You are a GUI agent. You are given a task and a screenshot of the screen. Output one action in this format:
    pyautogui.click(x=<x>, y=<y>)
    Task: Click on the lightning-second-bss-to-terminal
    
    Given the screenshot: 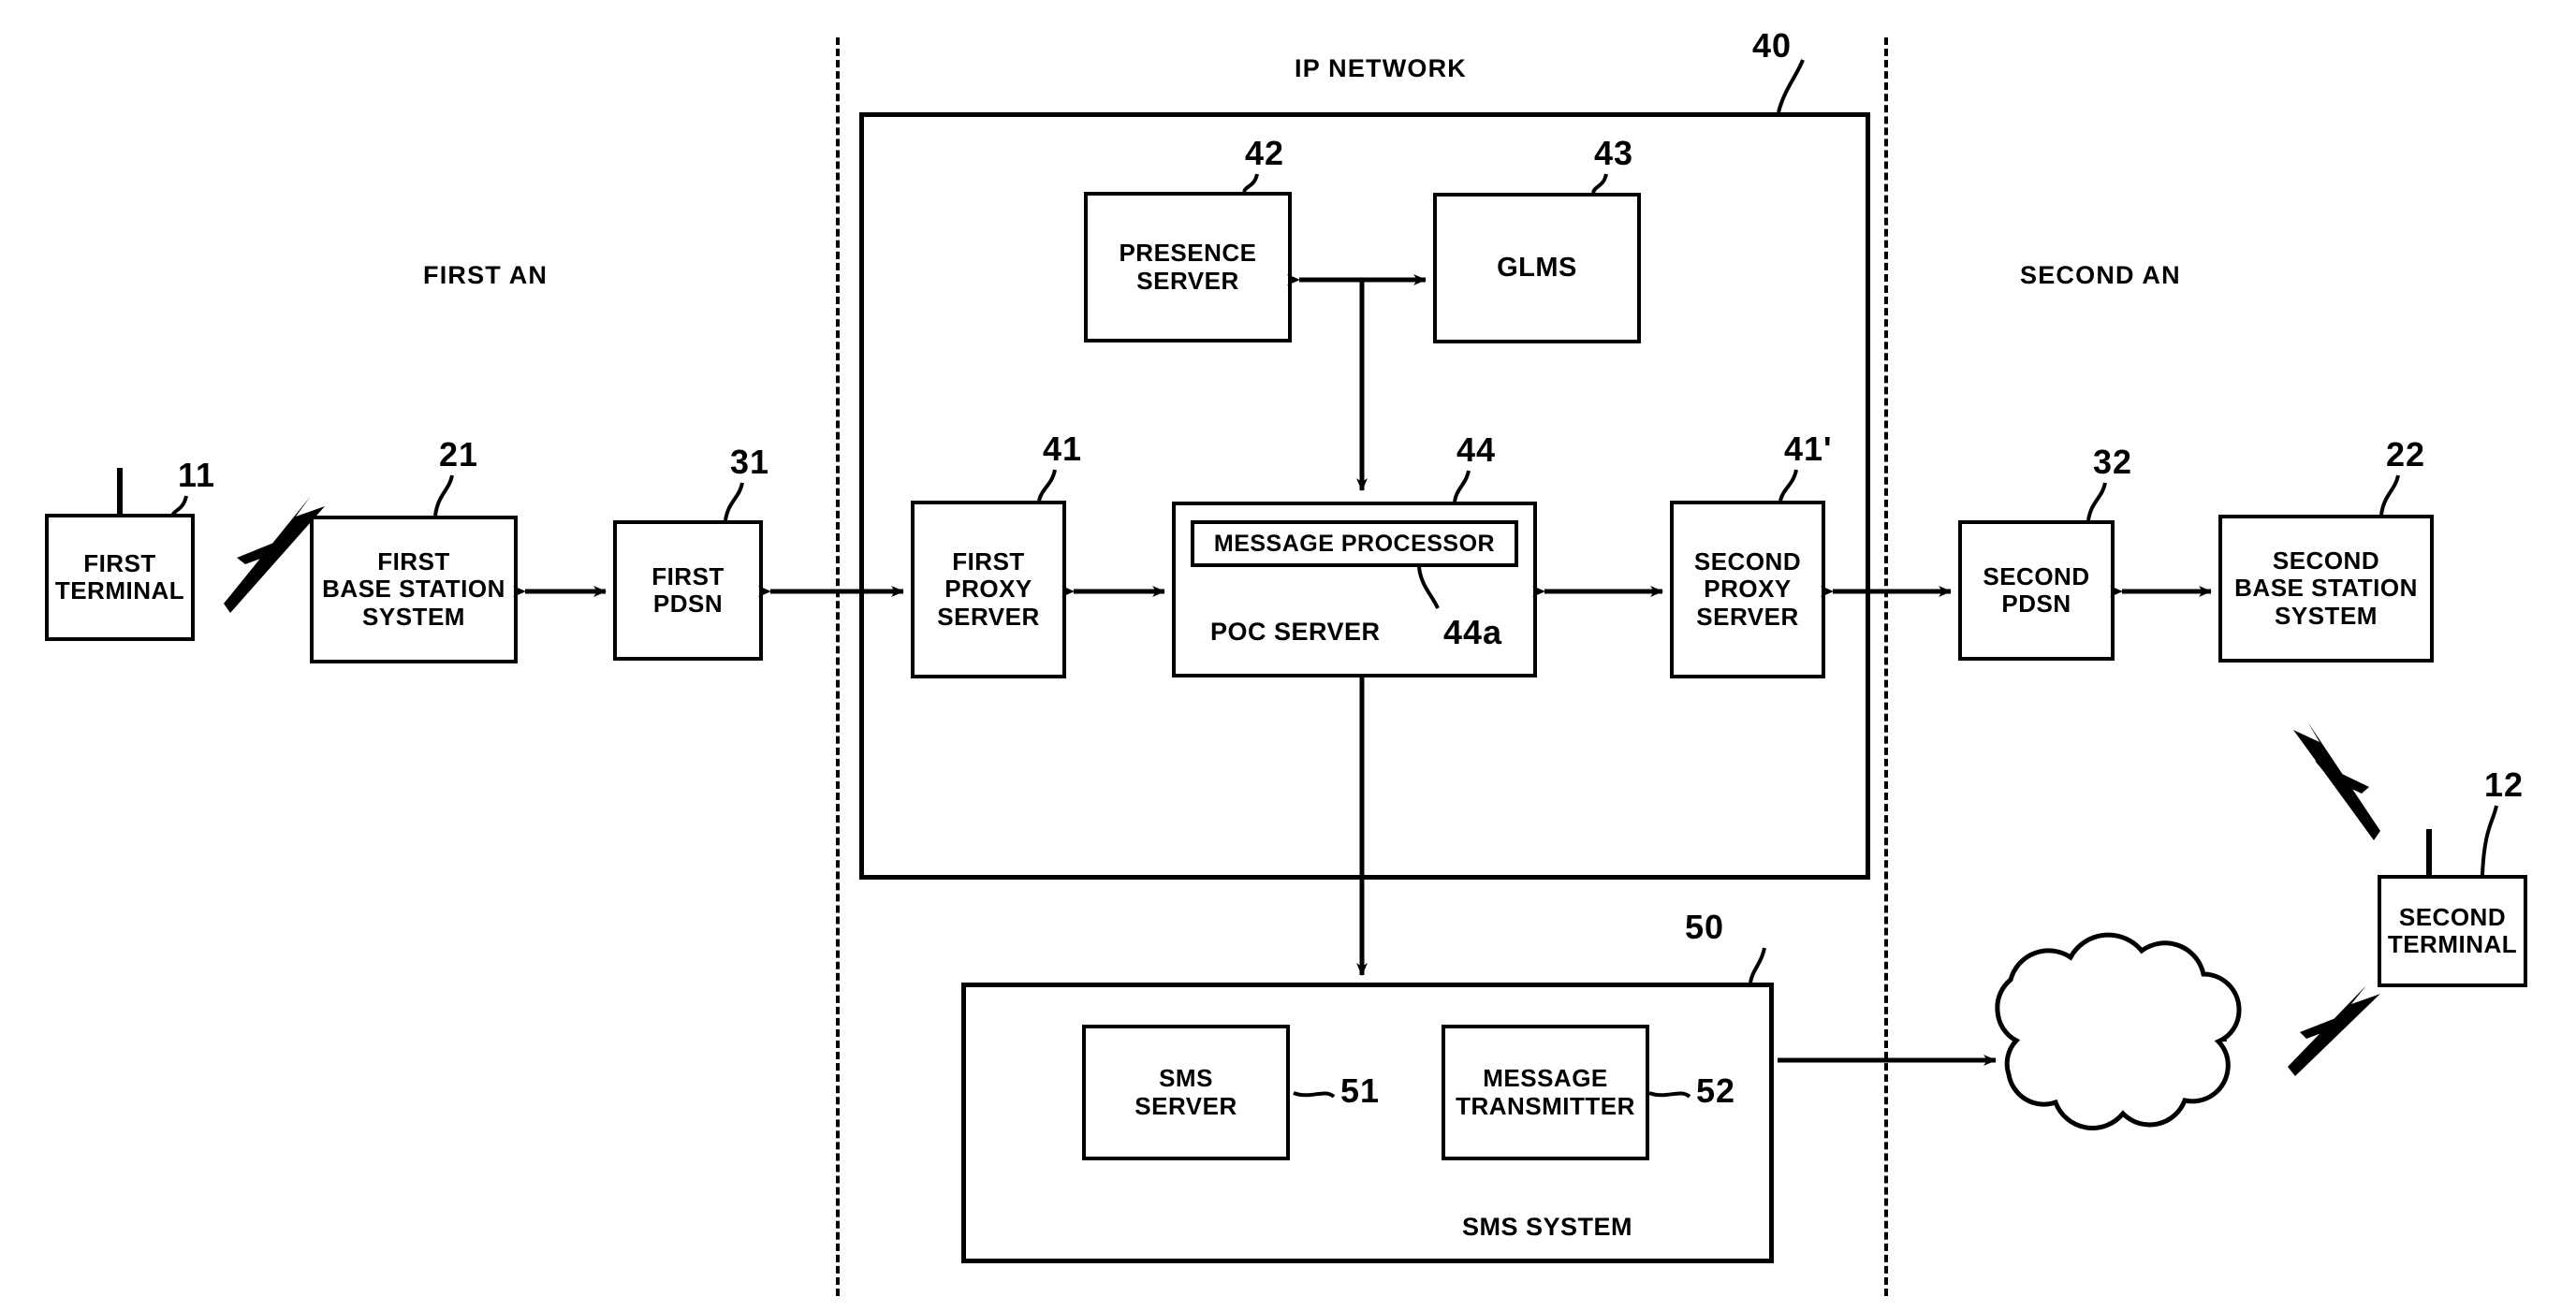 What is the action you would take?
    pyautogui.click(x=2336, y=780)
    